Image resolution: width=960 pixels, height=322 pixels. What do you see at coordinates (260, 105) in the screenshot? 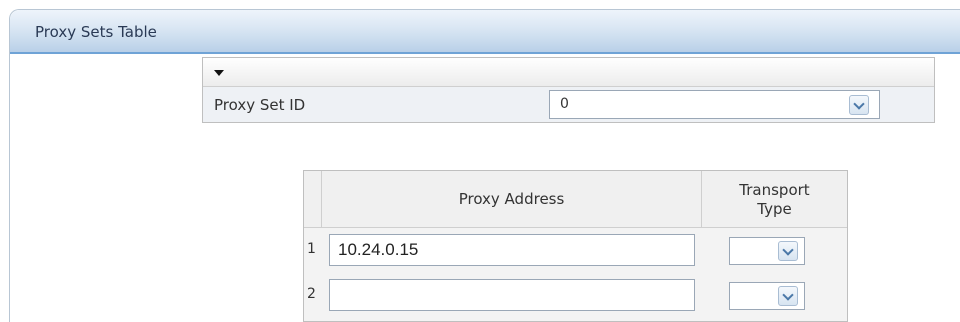
I see `proxy-set-id-label: Proxy Set ID` at bounding box center [260, 105].